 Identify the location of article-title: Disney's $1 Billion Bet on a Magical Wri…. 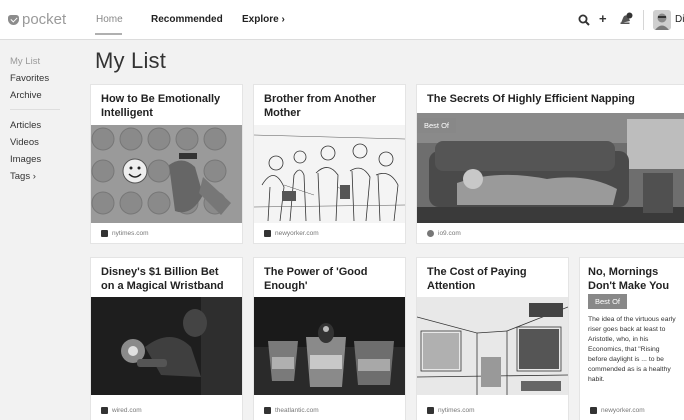
(167, 279).